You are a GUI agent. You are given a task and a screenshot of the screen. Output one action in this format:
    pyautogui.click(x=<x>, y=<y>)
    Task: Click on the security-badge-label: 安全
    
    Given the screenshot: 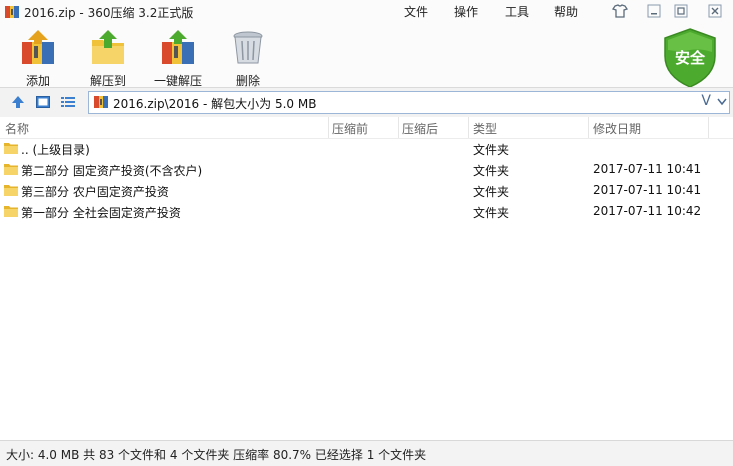 What is the action you would take?
    pyautogui.click(x=689, y=58)
    